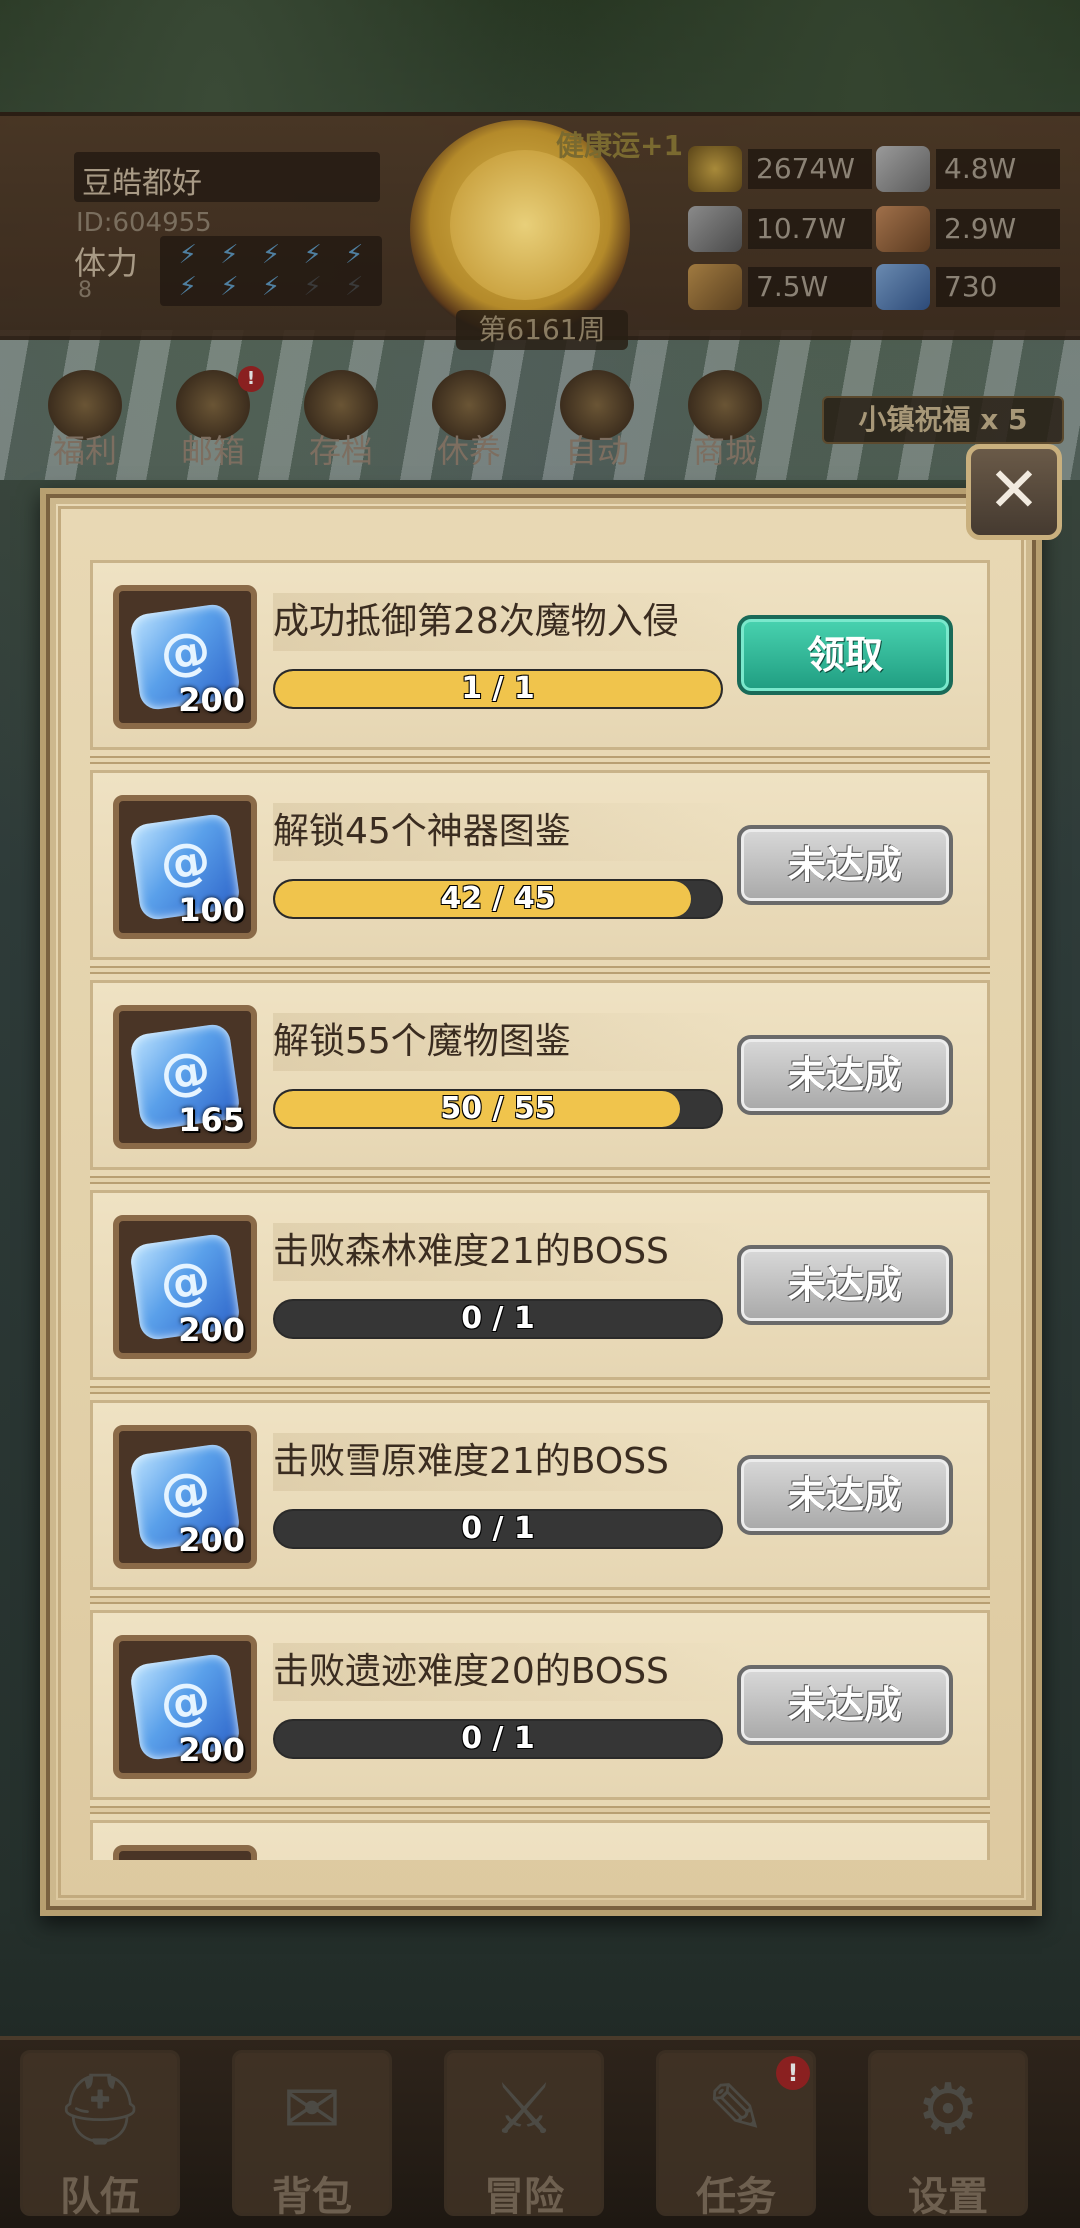  What do you see at coordinates (540, 865) in the screenshot?
I see `task-row: 100 解锁45个神器图鉴 42 / 45 未达成` at bounding box center [540, 865].